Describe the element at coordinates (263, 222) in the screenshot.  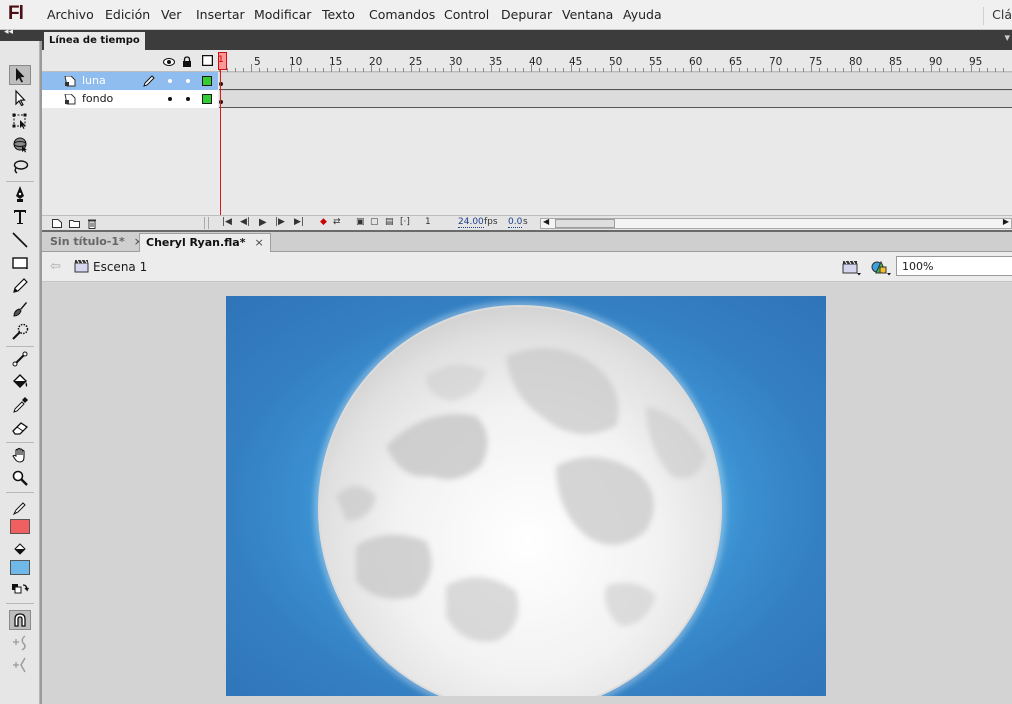
I see `play-button: ▶` at that location.